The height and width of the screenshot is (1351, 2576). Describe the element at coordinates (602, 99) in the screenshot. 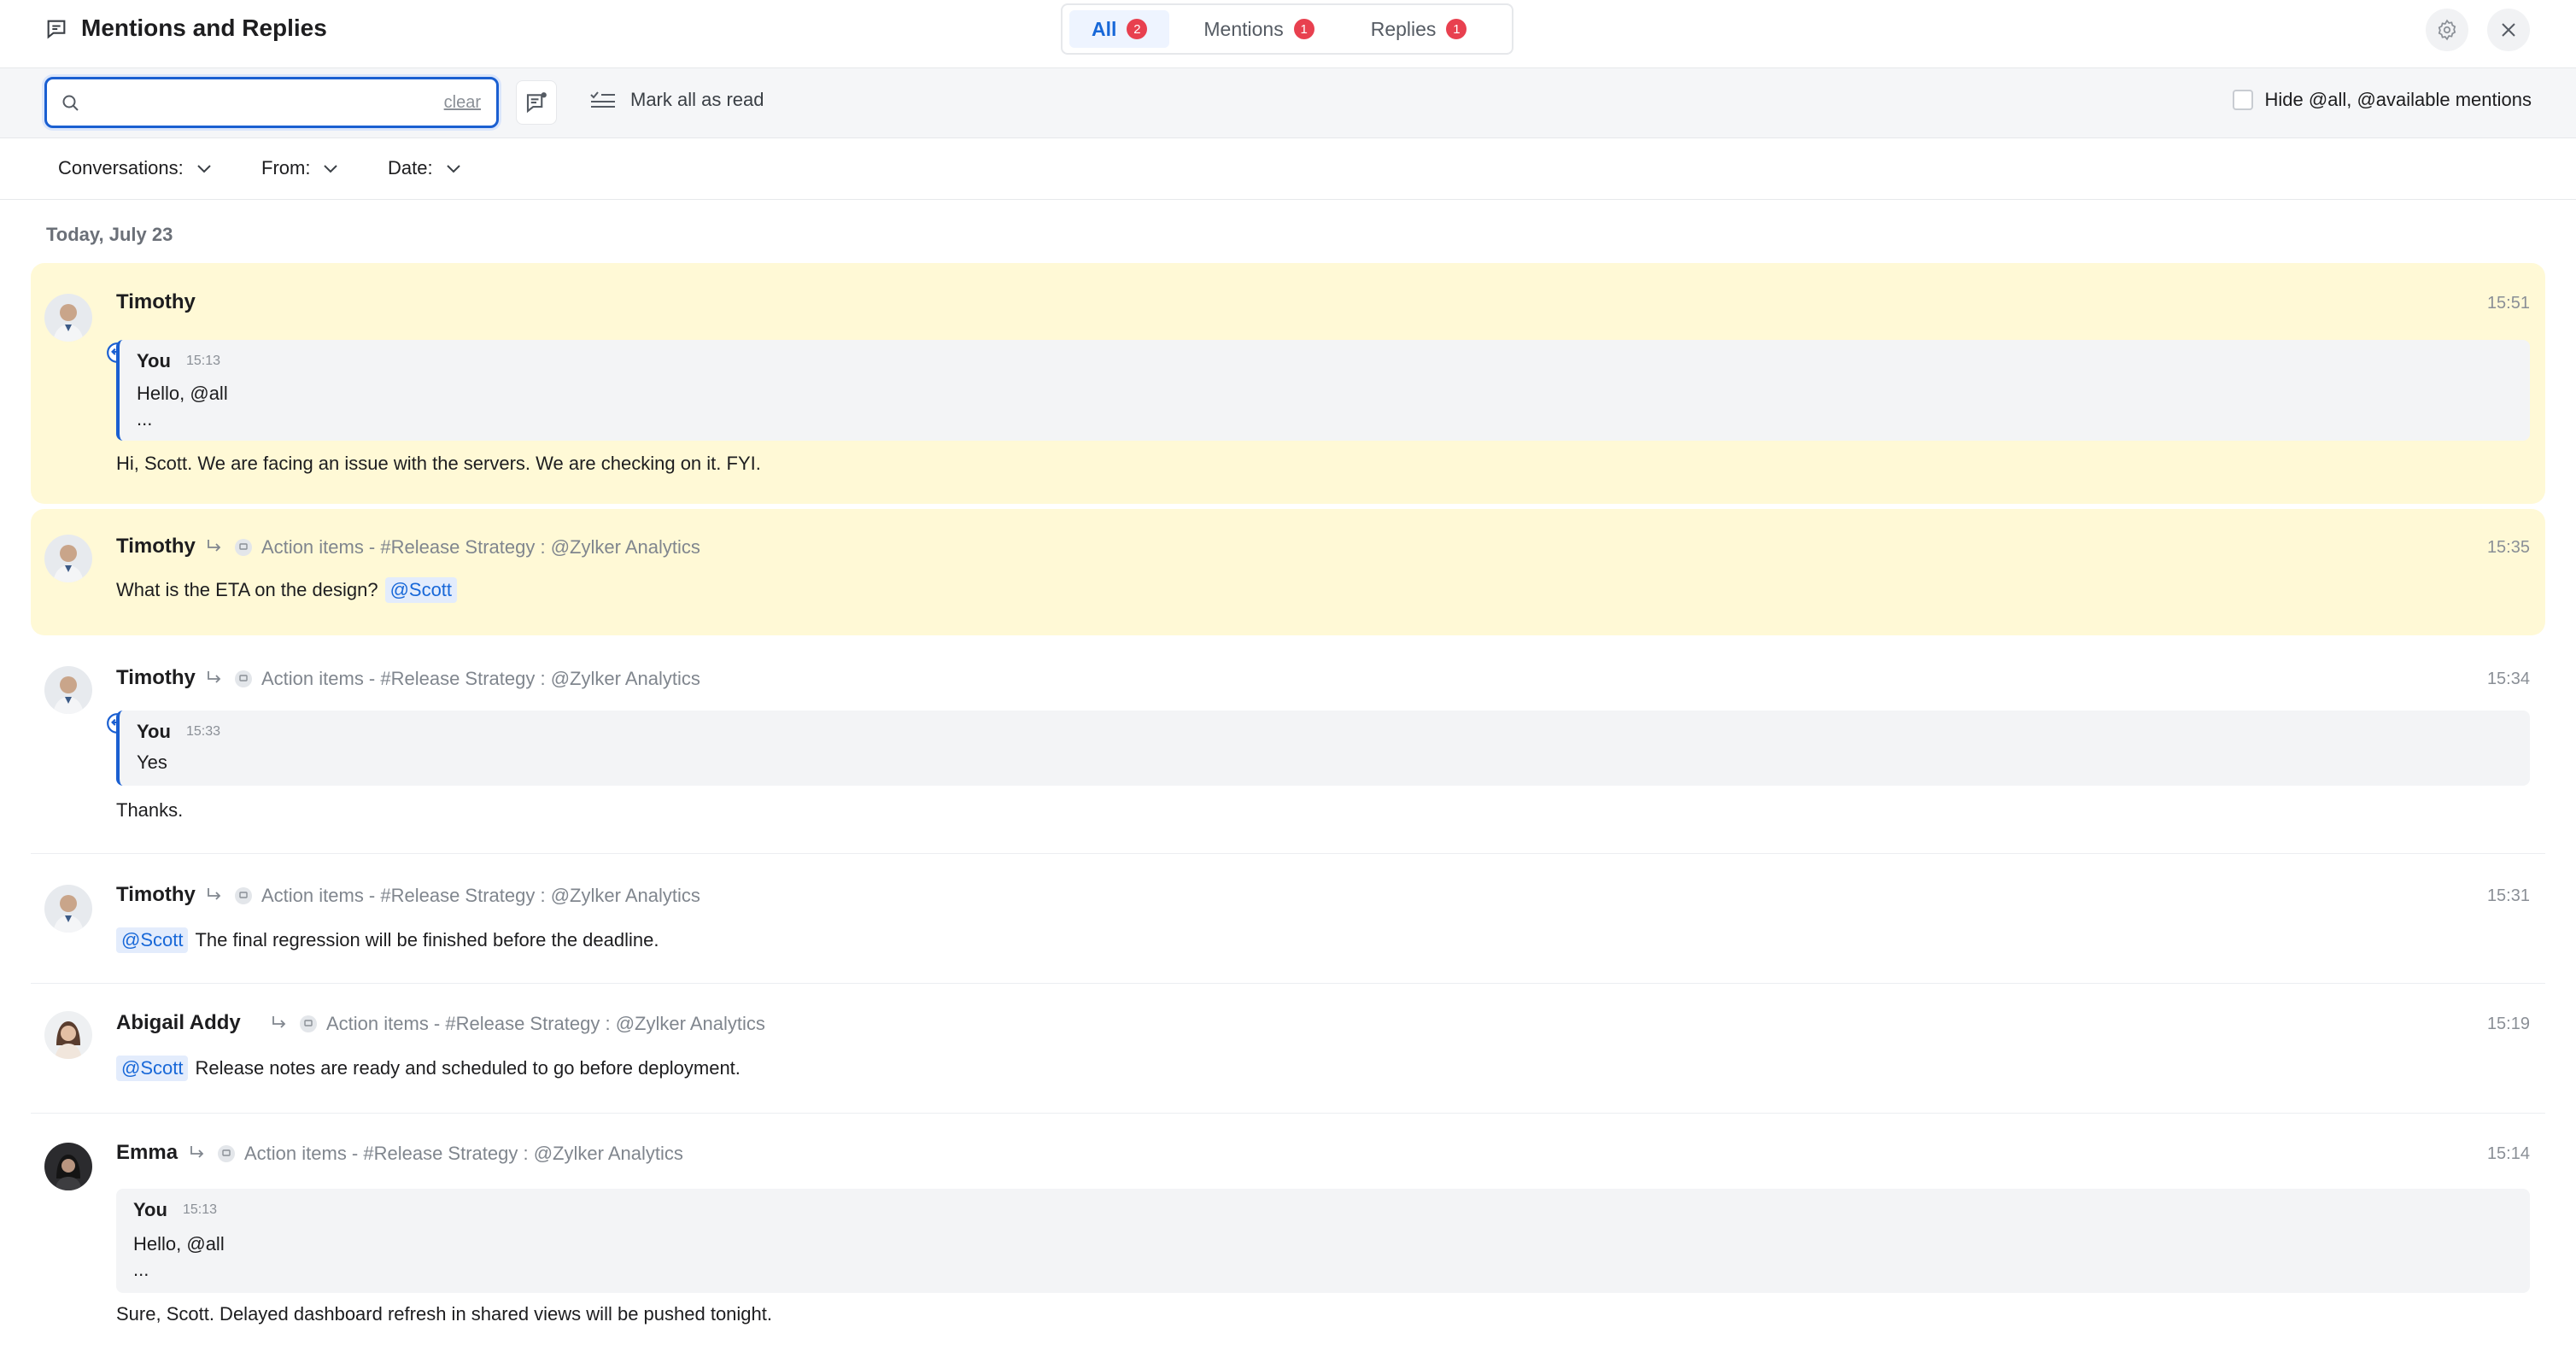

I see `checklist-icon` at that location.